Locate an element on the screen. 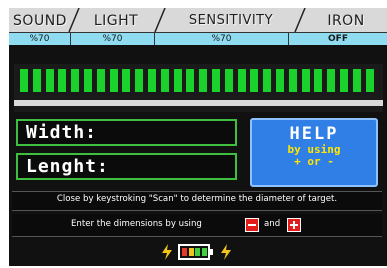 Image resolution: width=387 pixels, height=268 pixels. iron-value: OFF is located at coordinates (338, 39).